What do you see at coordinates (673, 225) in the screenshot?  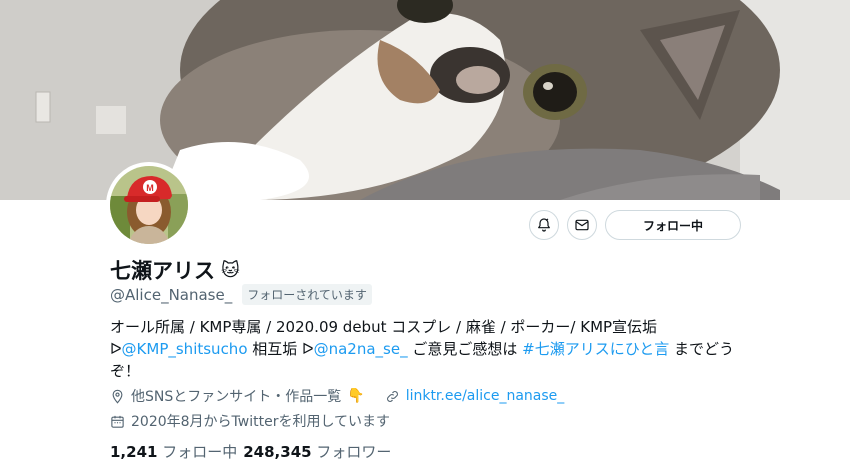 I see `following-button: フォロー中` at bounding box center [673, 225].